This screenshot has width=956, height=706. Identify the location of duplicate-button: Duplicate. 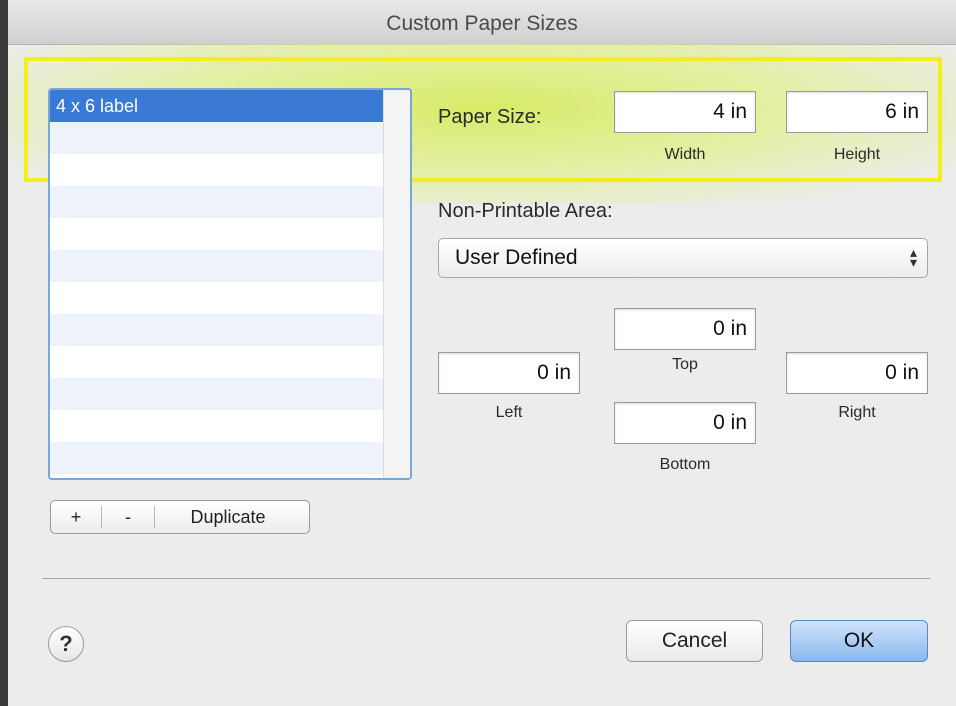
(228, 517).